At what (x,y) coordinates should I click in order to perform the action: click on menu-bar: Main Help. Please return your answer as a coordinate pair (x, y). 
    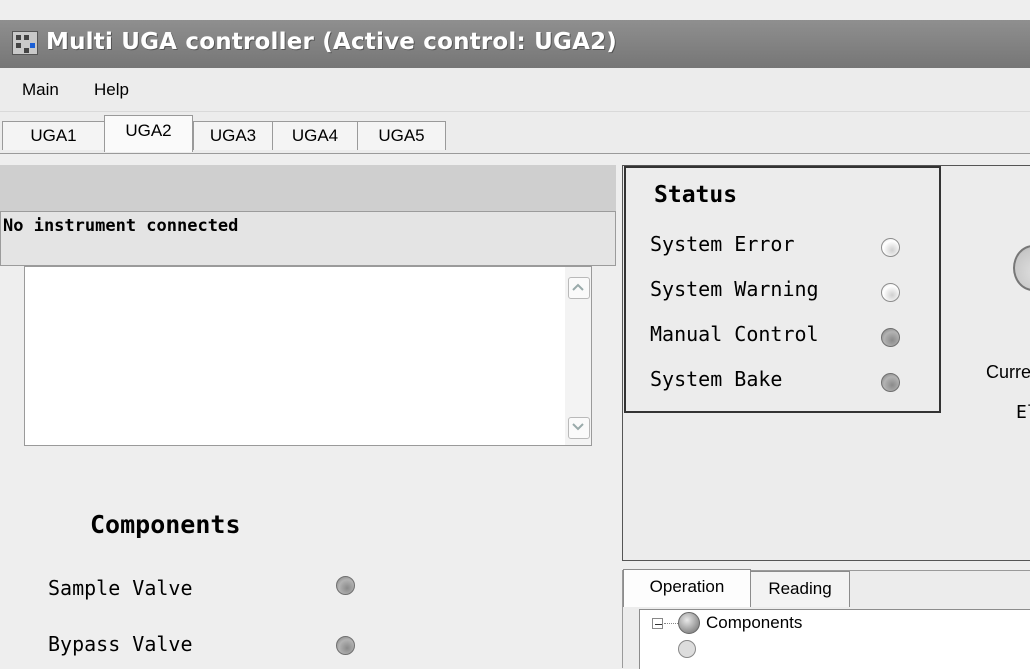
    Looking at the image, I should click on (515, 90).